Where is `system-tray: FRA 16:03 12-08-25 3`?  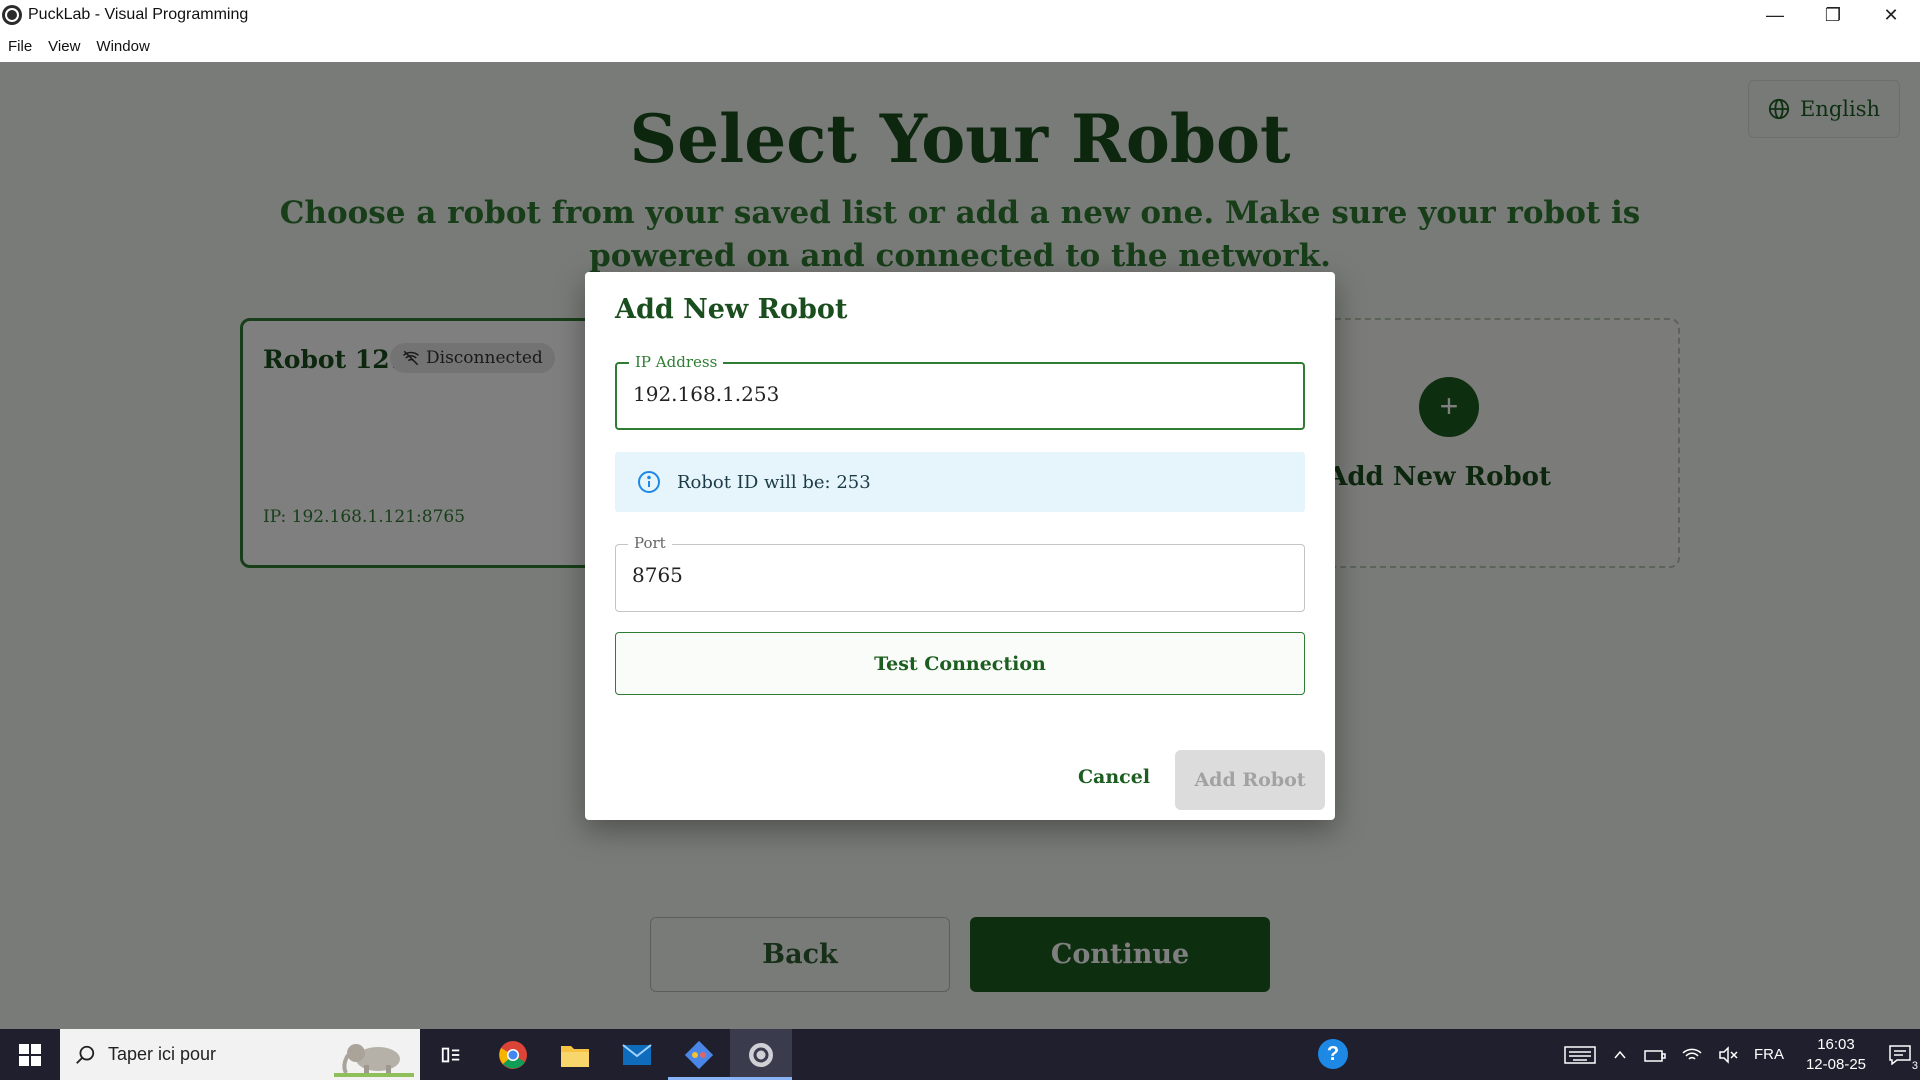 system-tray: FRA 16:03 12-08-25 3 is located at coordinates (1738, 1054).